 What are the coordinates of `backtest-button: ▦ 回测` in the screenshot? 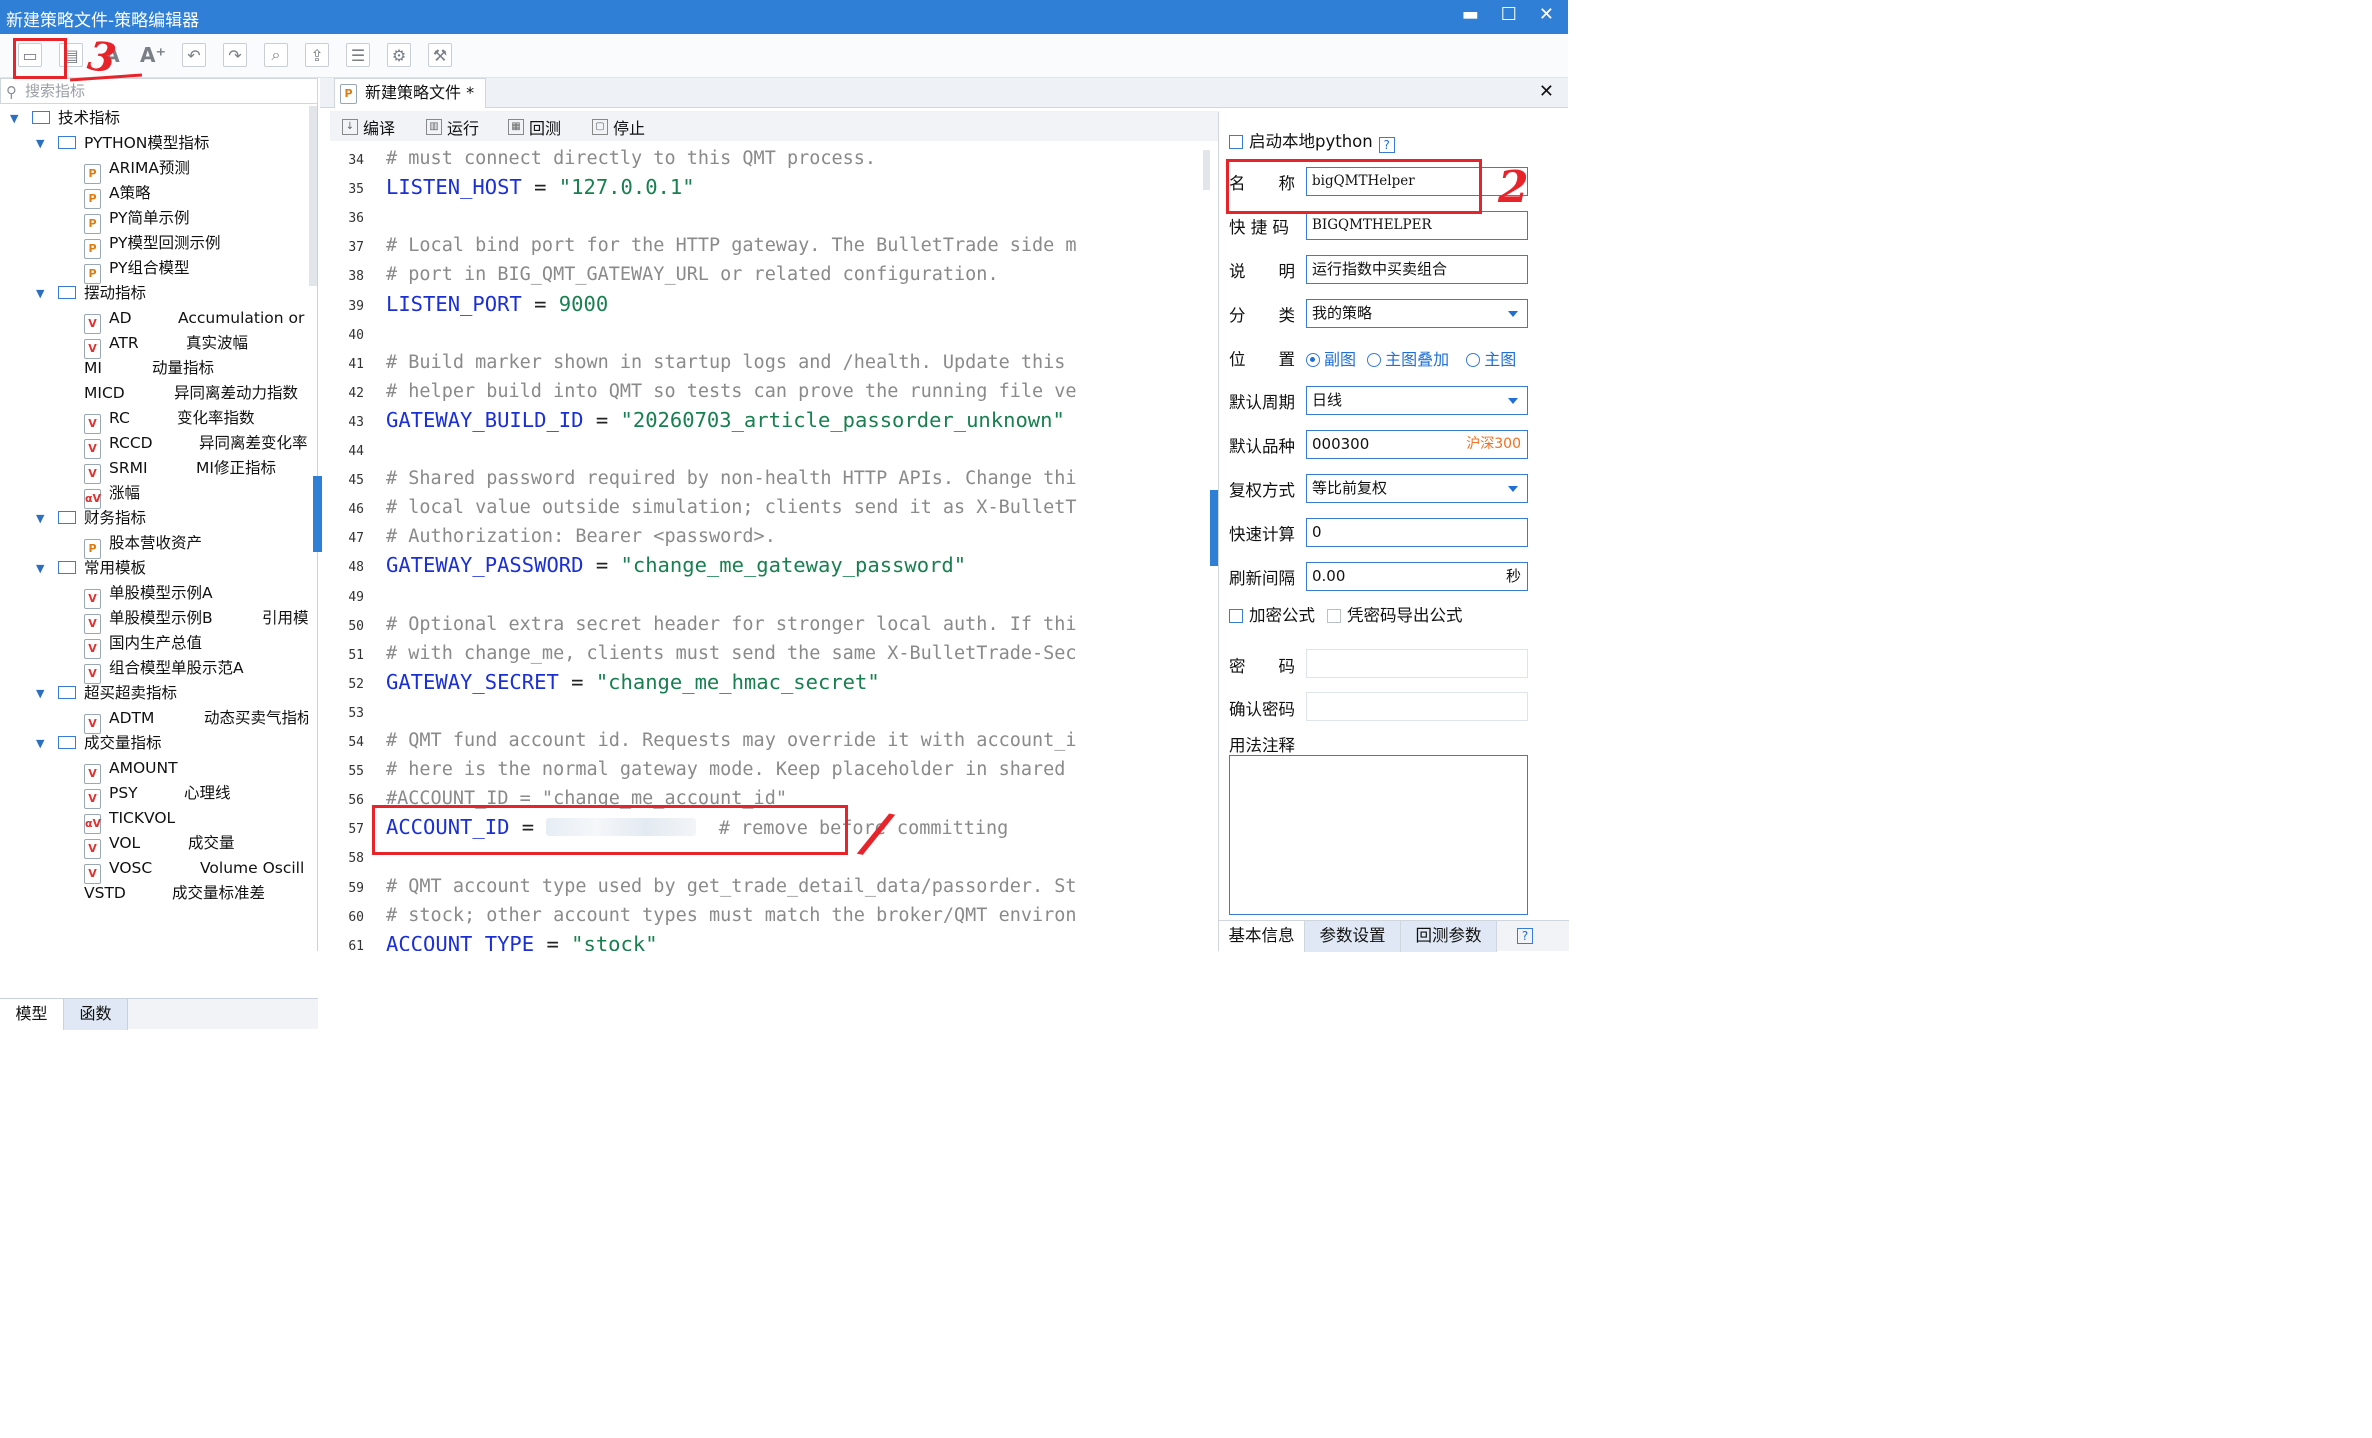 It's located at (534, 127).